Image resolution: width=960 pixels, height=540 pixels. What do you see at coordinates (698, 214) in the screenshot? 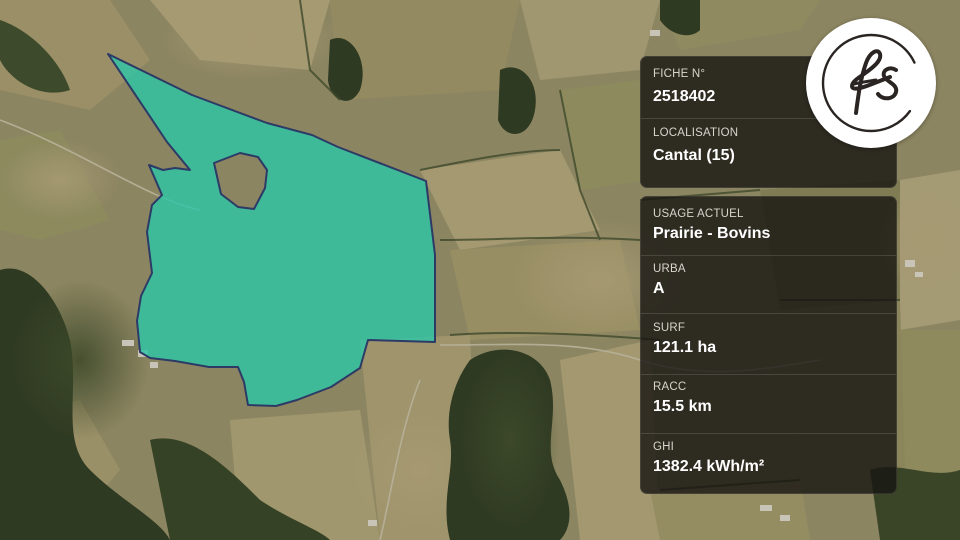
I see `usage-label: USAGE ACTUEL` at bounding box center [698, 214].